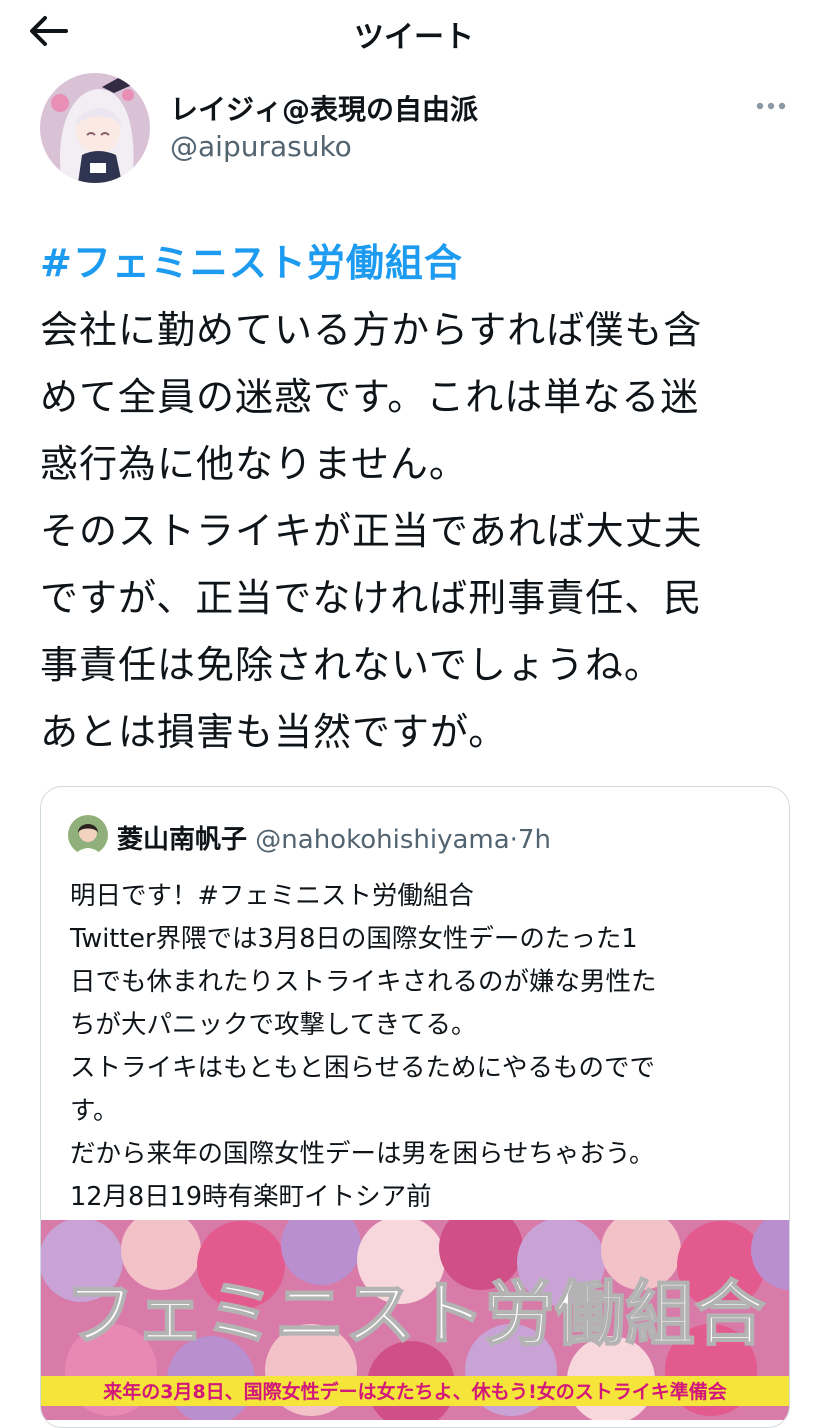 This screenshot has height=1428, width=828. I want to click on tweet-line: そのストライキが正当であれば大丈夫, so click(371, 531).